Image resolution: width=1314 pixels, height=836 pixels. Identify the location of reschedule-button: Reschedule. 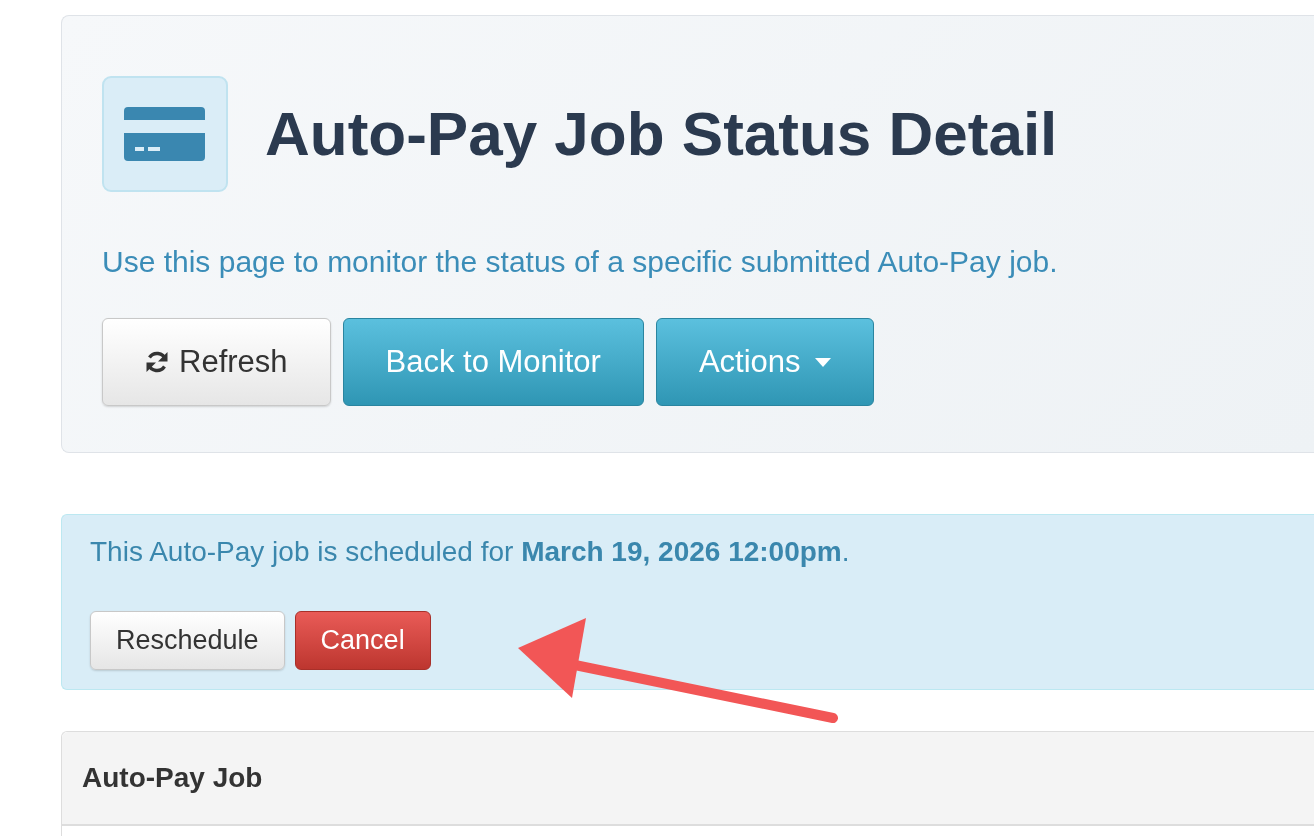
(187, 640).